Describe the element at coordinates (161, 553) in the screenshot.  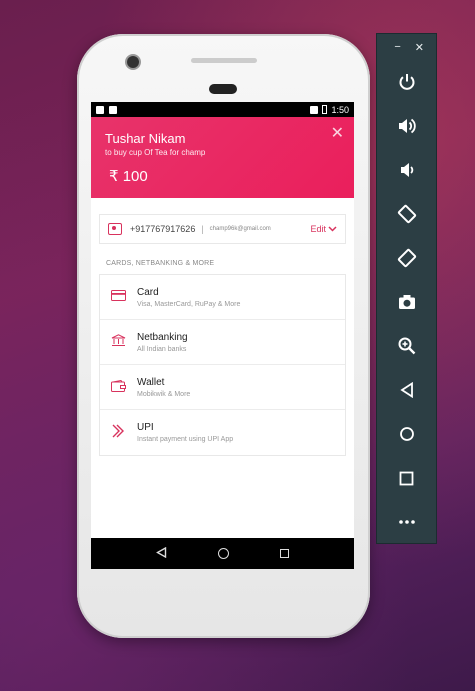
I see `back-nav-icon` at that location.